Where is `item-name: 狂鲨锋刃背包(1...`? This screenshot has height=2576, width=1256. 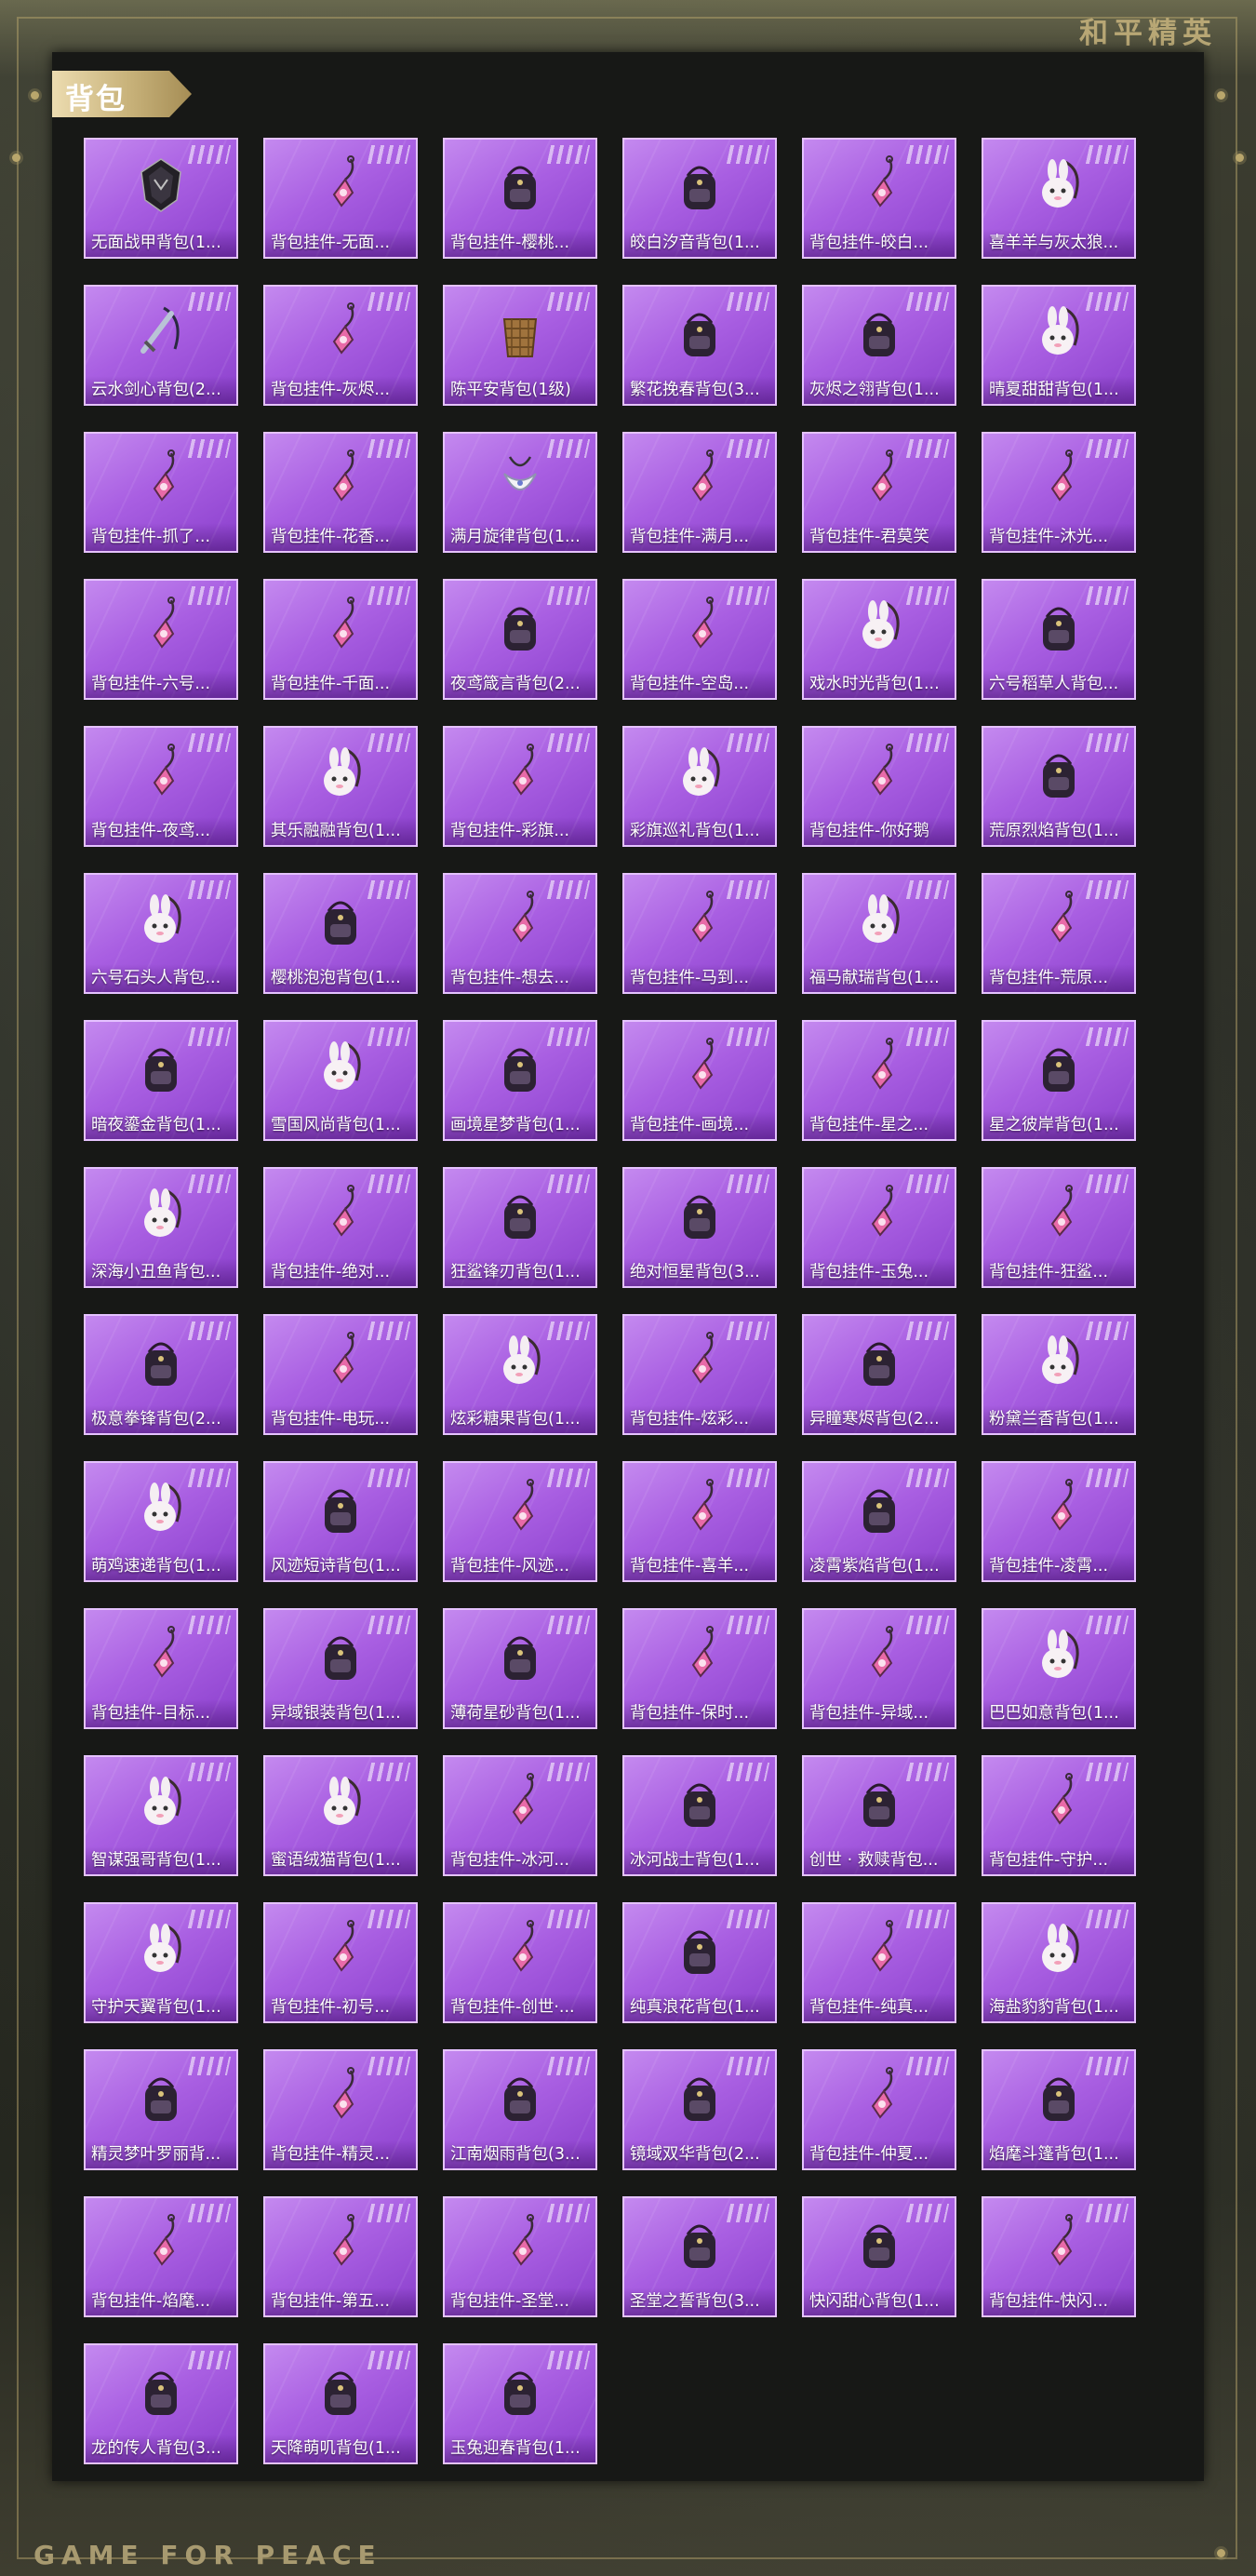 item-name: 狂鲨锋刃背包(1... is located at coordinates (520, 1272).